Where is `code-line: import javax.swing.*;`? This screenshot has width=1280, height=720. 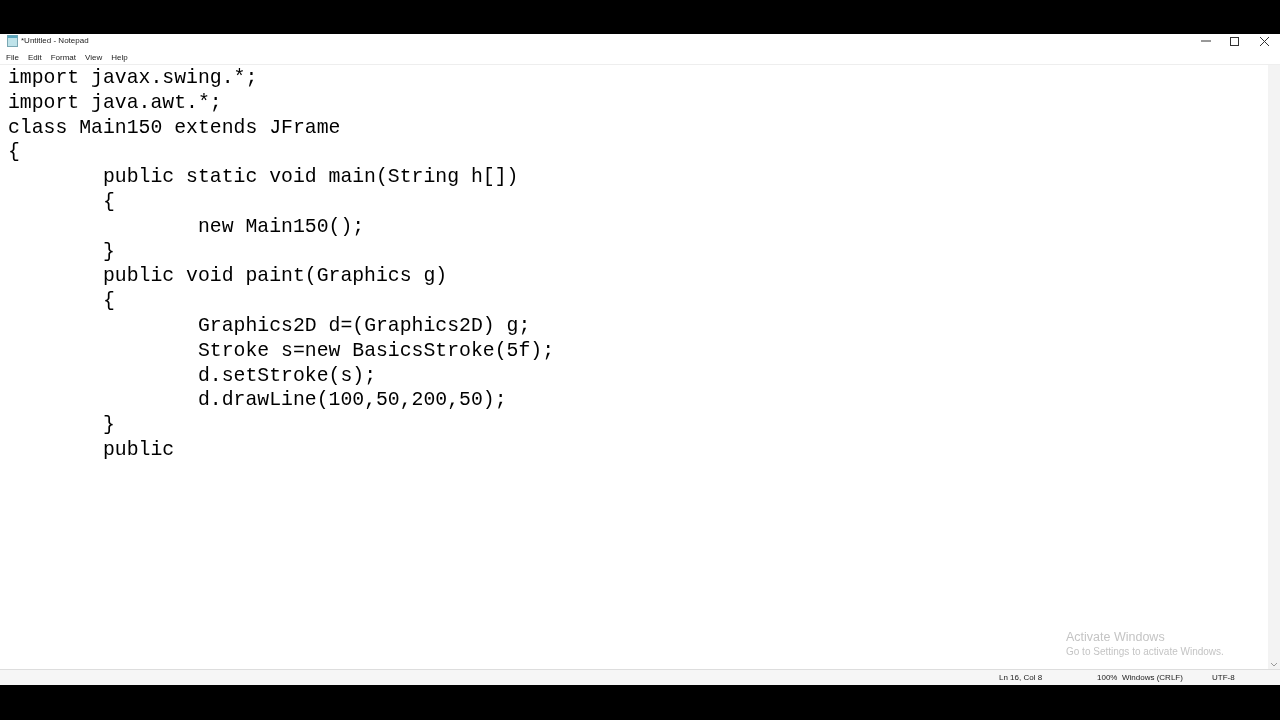 code-line: import javax.swing.*; is located at coordinates (133, 78).